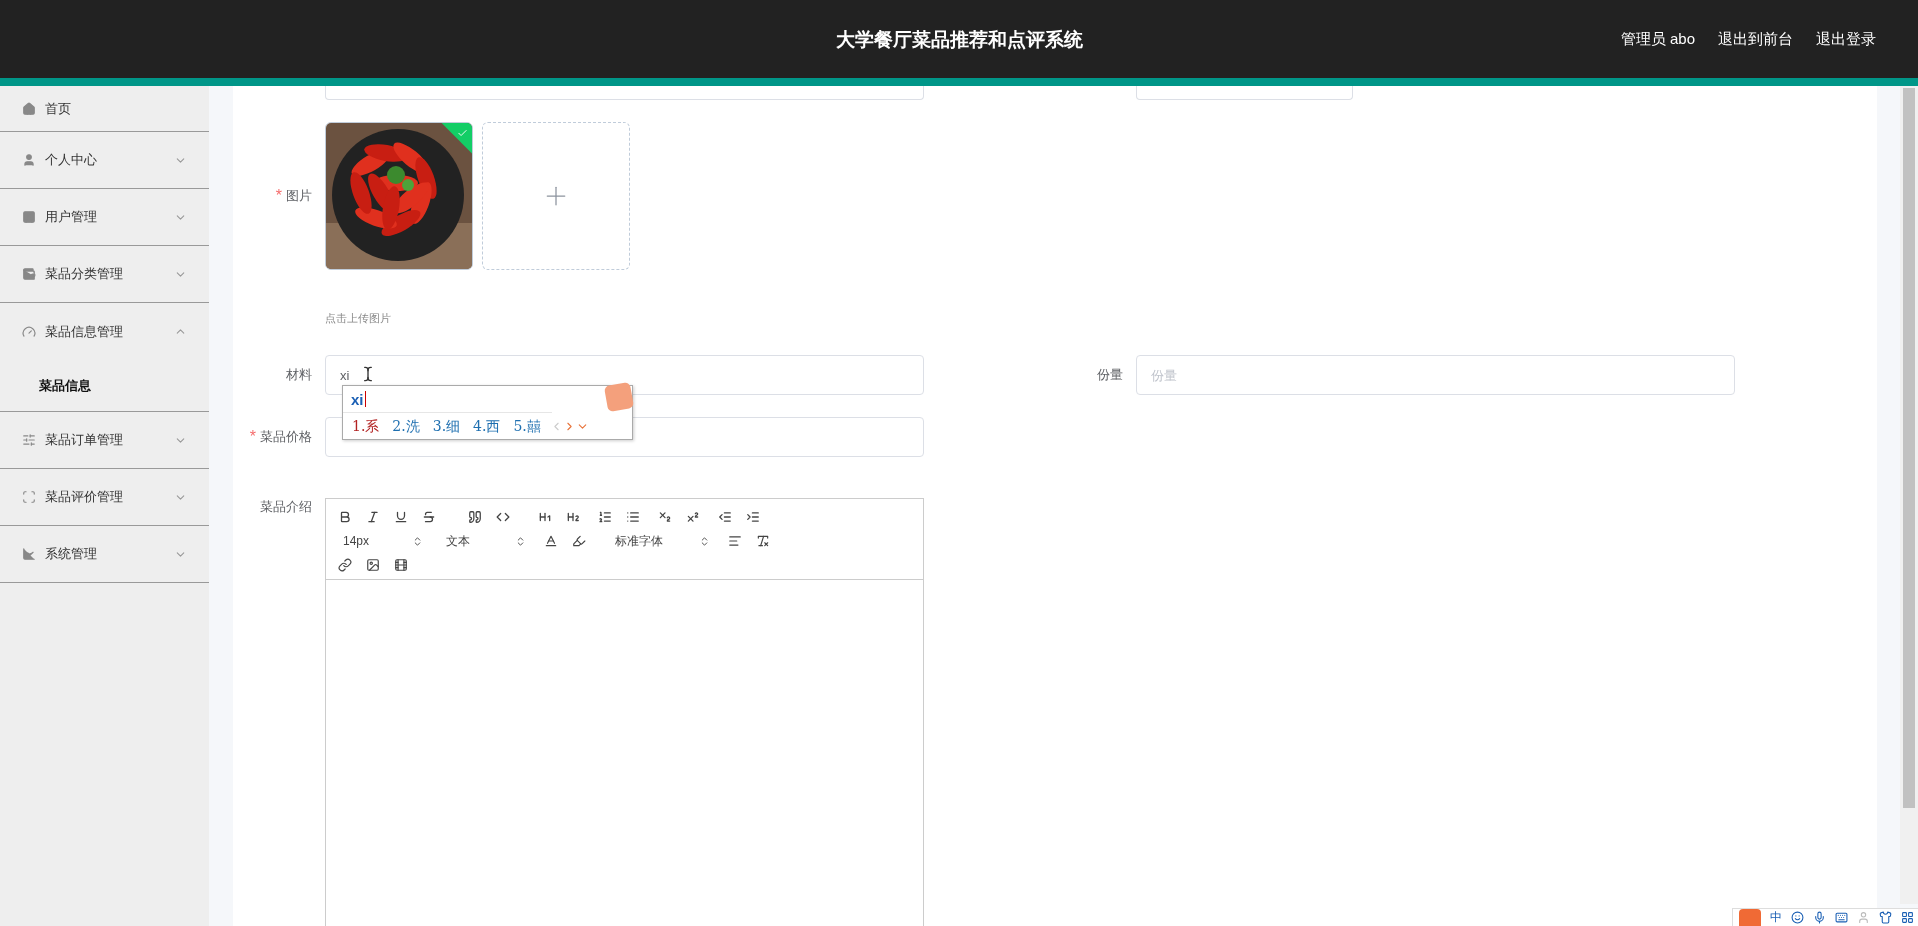  I want to click on input-mode: 中, so click(1776, 917).